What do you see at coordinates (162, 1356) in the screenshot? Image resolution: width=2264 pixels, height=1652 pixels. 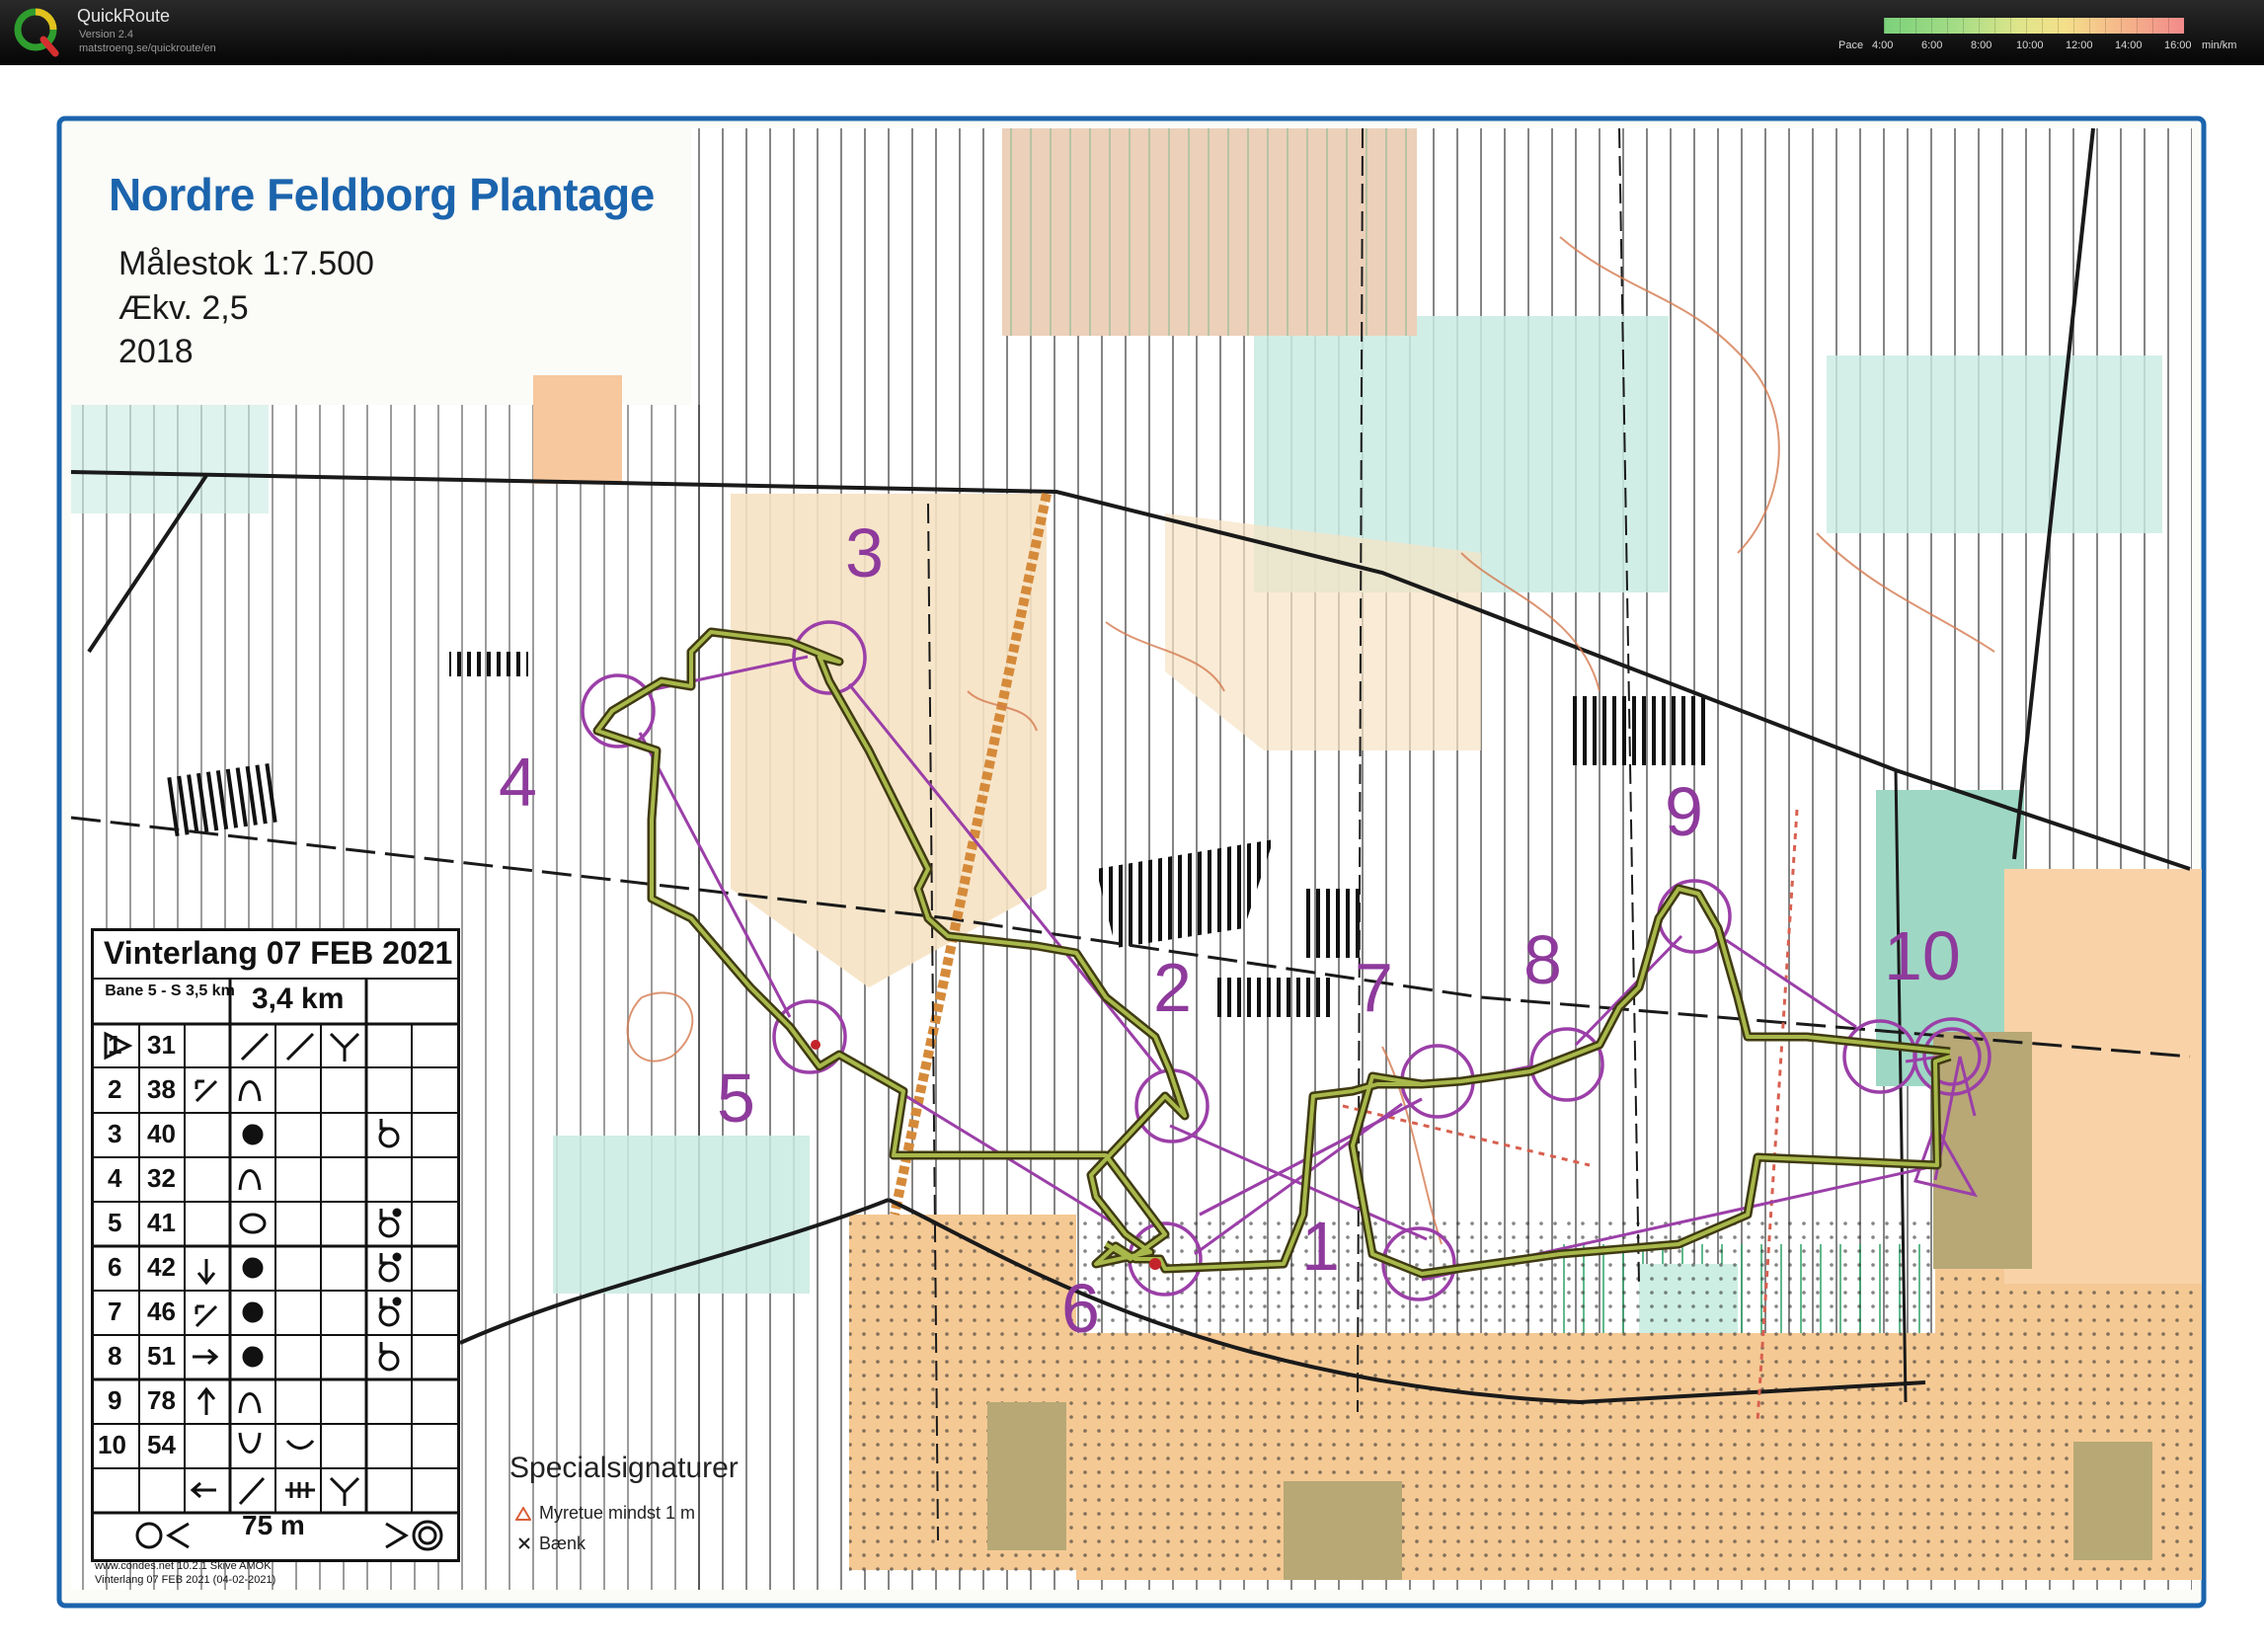 I see `control-code: 51` at bounding box center [162, 1356].